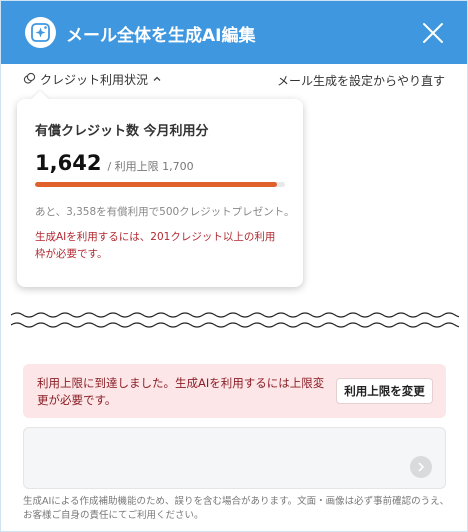 This screenshot has width=468, height=532. What do you see at coordinates (155, 245) in the screenshot?
I see `credit-warning-text: 生成AIを利用するには、201クレジット以上の利用枠が必要です。` at bounding box center [155, 245].